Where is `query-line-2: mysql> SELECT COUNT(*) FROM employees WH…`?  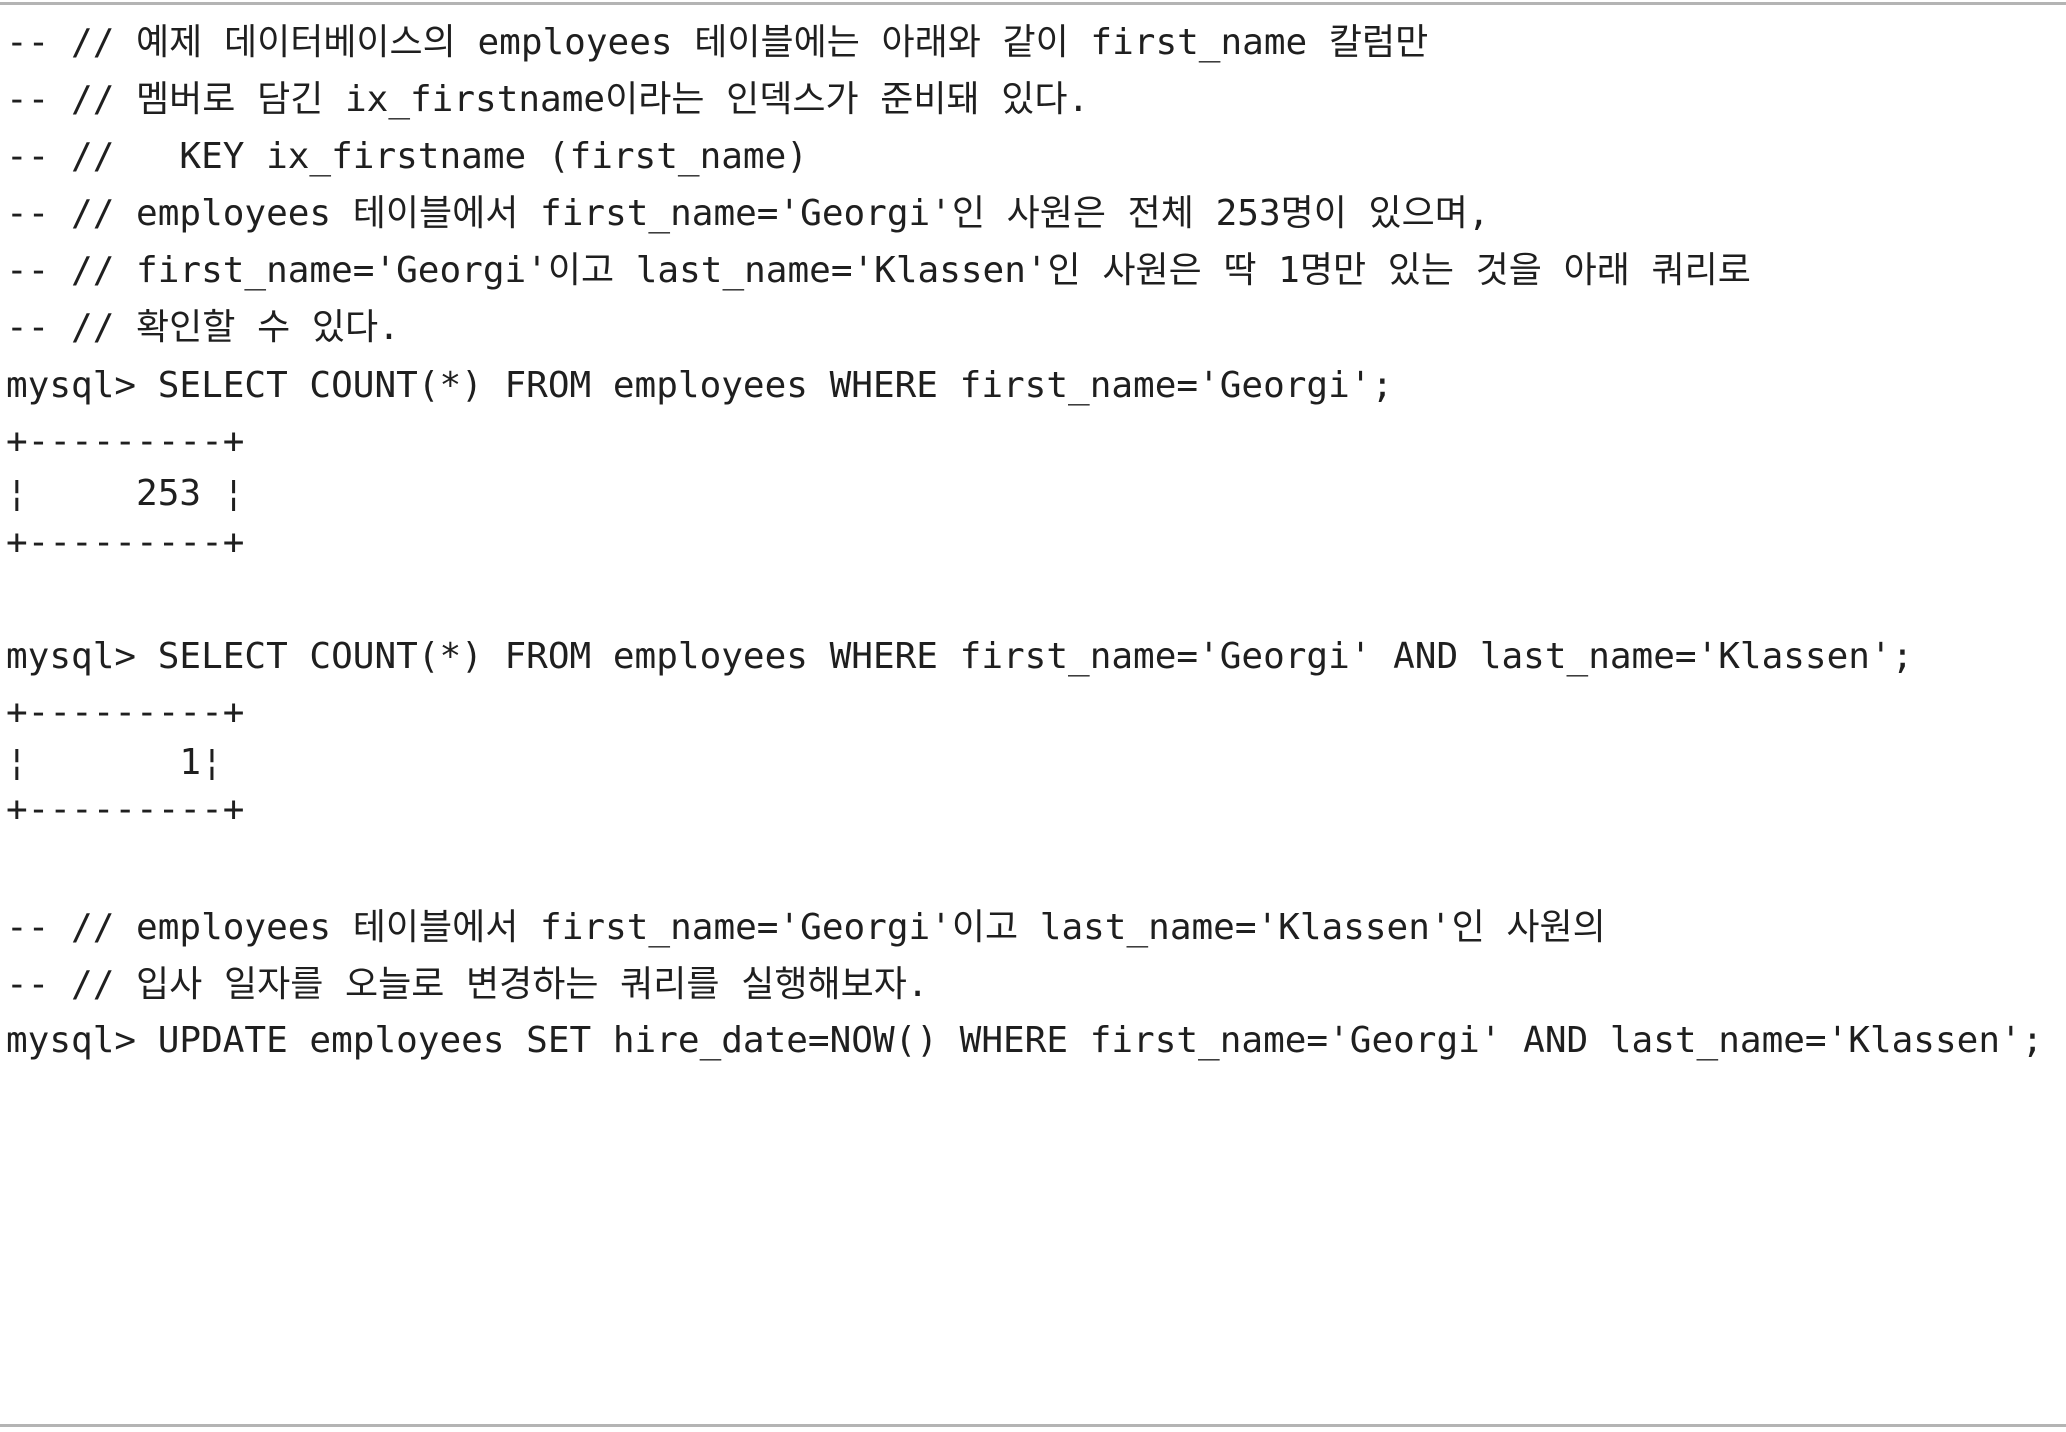 query-line-2: mysql> SELECT COUNT(*) FROM employees WH… is located at coordinates (960, 656).